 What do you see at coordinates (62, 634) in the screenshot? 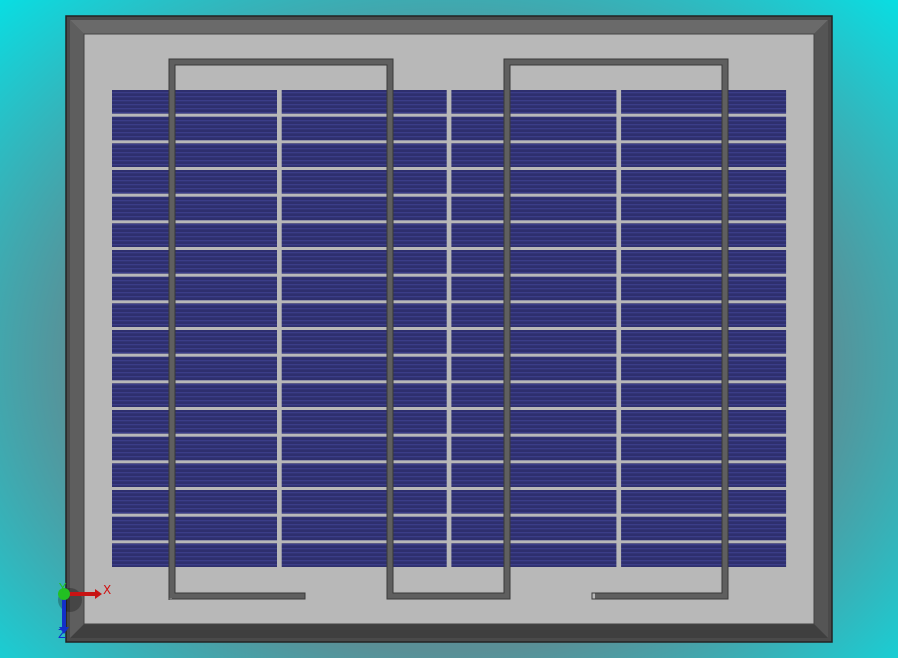
I see `z-axis-label: Z` at bounding box center [62, 634].